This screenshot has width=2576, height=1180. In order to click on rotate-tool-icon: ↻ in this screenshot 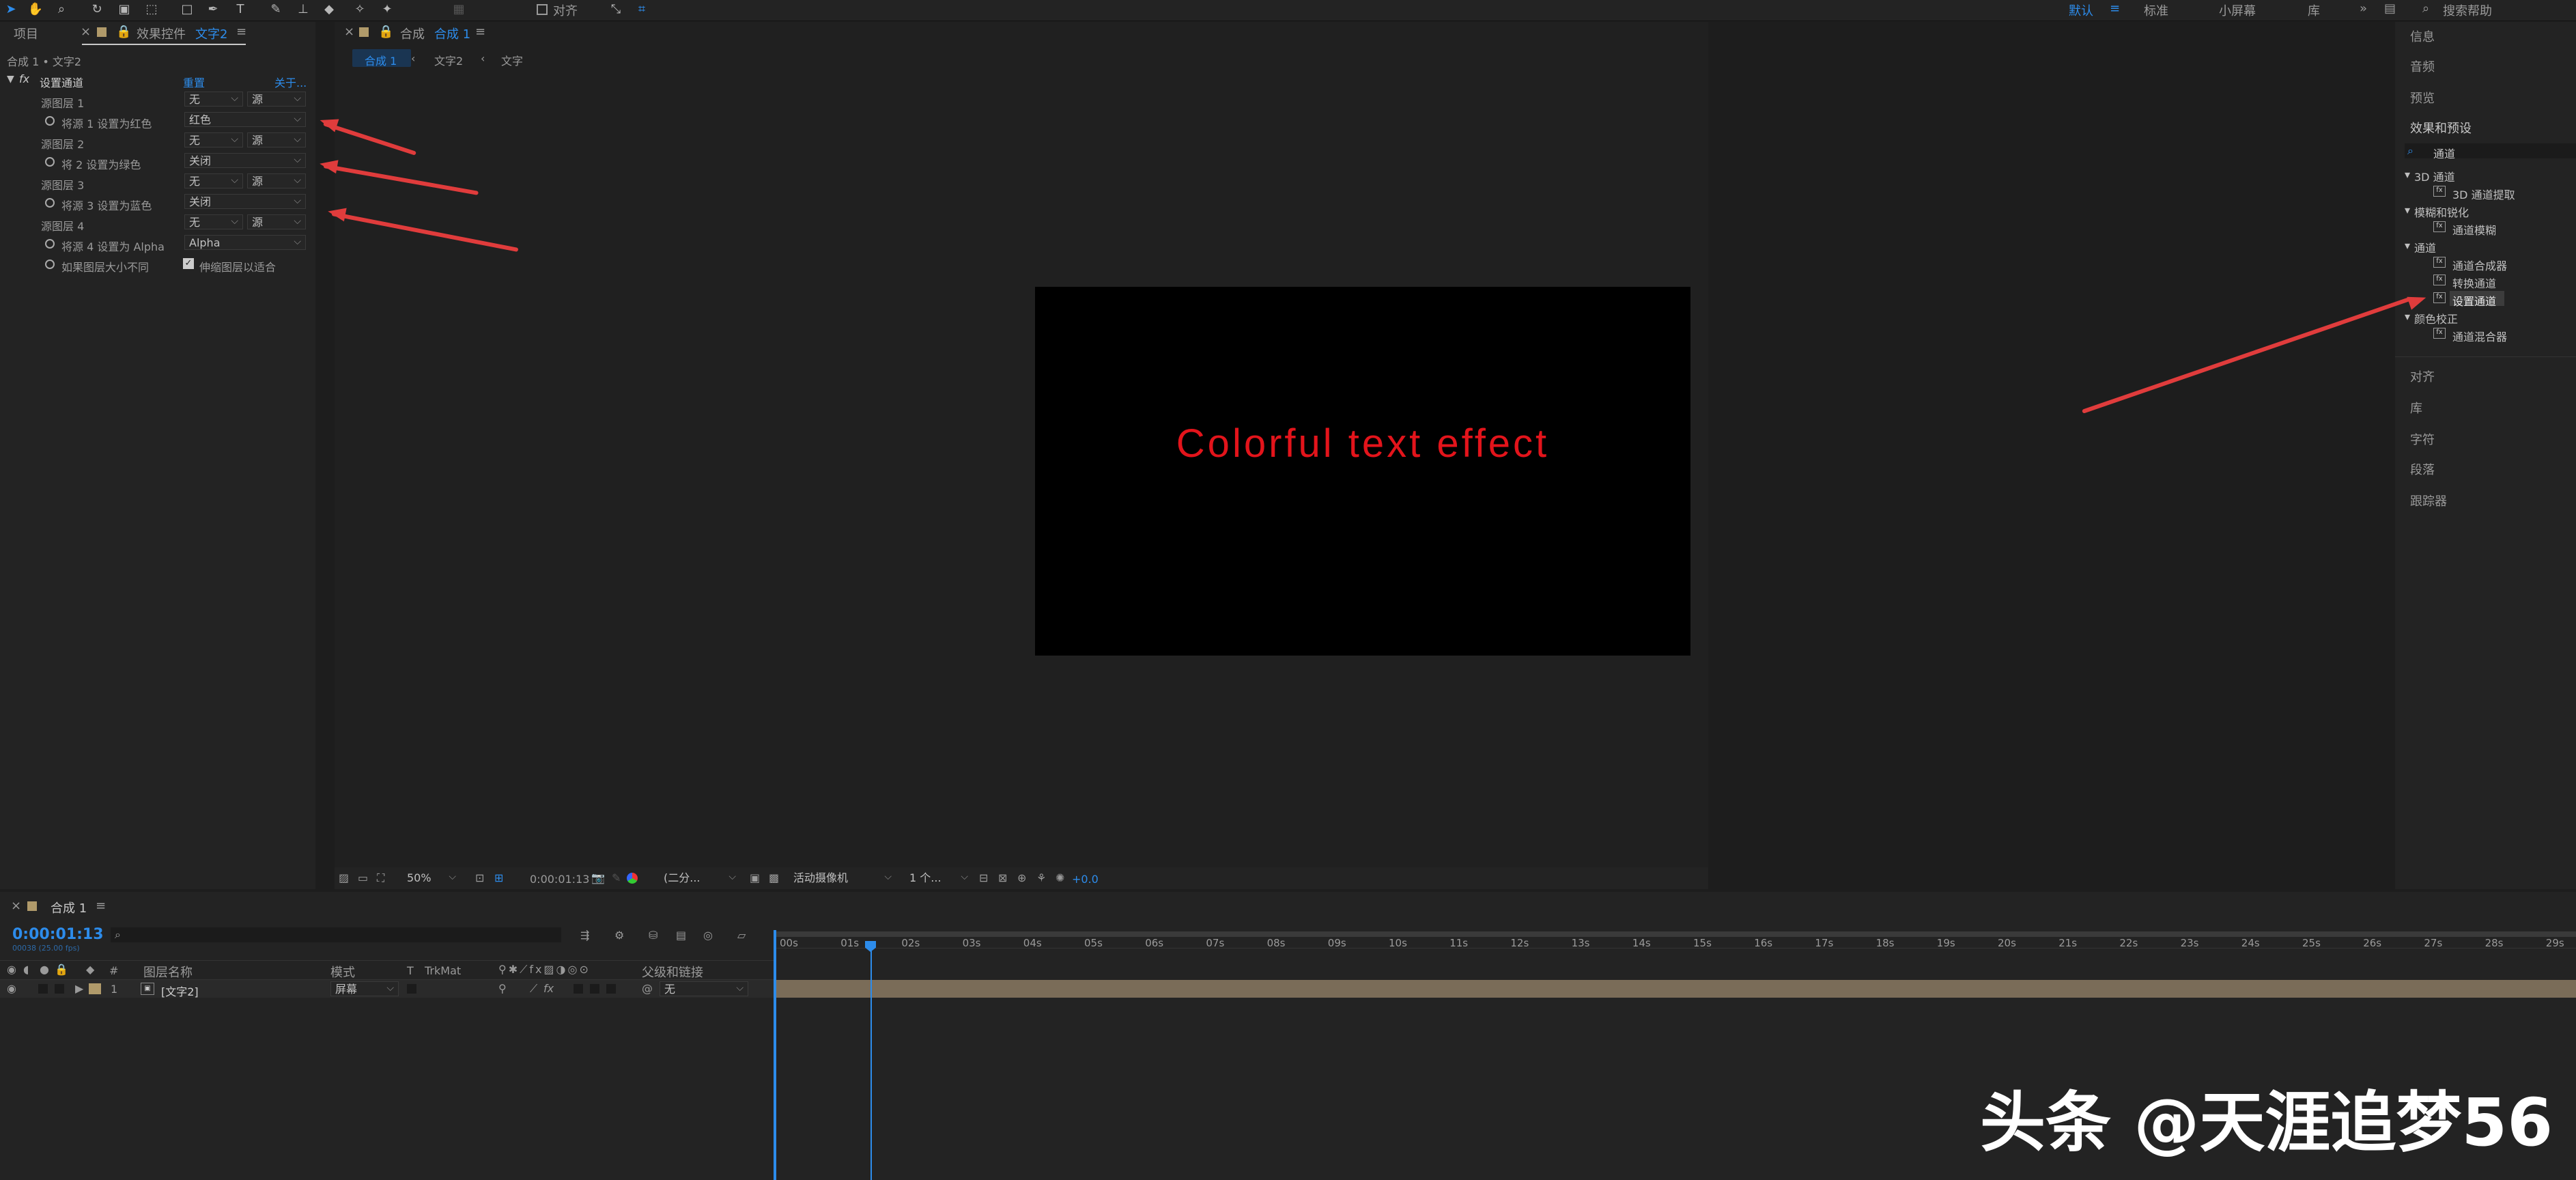, I will do `click(97, 9)`.